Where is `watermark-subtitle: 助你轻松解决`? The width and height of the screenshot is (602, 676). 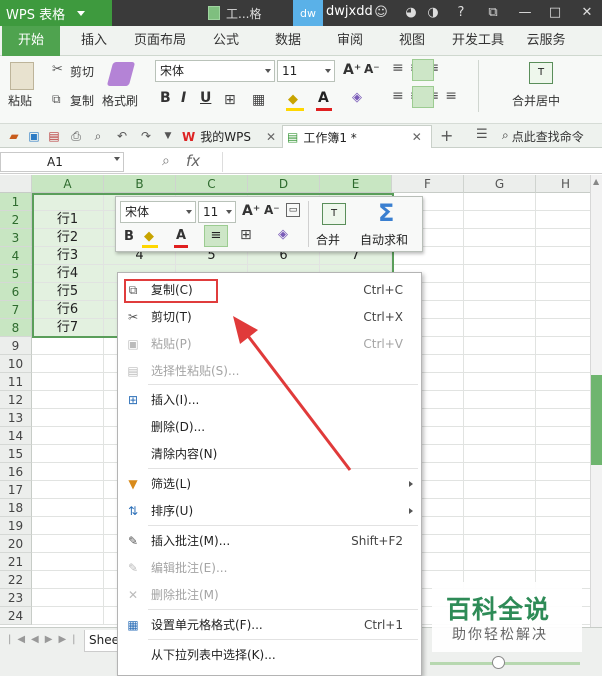
watermark-subtitle: 助你轻松解决 is located at coordinates (500, 635).